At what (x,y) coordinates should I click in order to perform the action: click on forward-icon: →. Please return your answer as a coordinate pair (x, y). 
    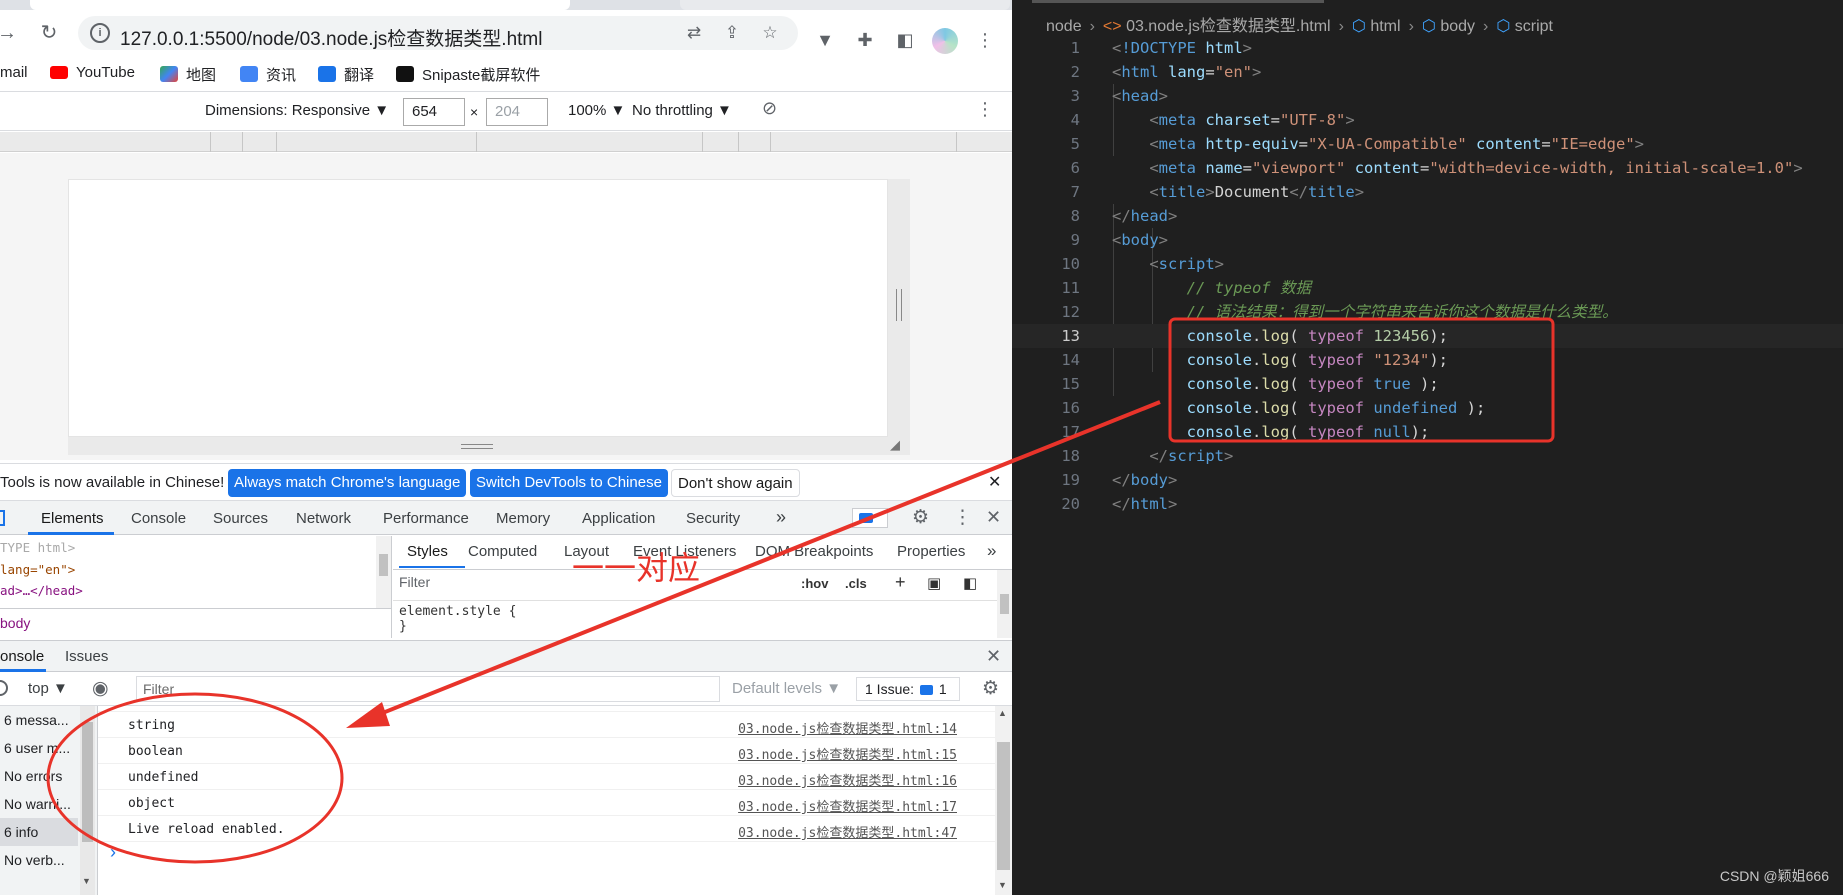
    Looking at the image, I should click on (11, 33).